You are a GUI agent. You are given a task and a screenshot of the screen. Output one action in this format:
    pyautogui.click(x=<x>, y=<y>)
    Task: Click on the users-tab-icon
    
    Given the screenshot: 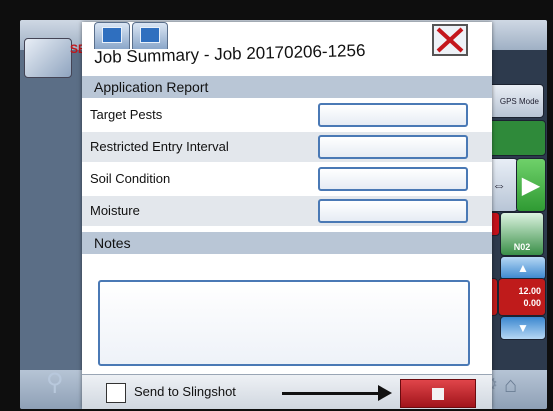 What is the action you would take?
    pyautogui.click(x=150, y=35)
    